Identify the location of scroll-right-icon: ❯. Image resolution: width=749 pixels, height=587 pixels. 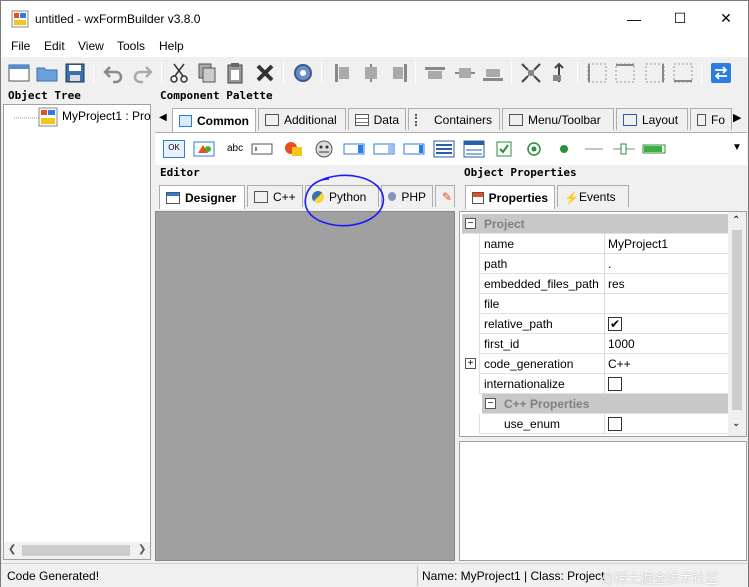
(142, 549).